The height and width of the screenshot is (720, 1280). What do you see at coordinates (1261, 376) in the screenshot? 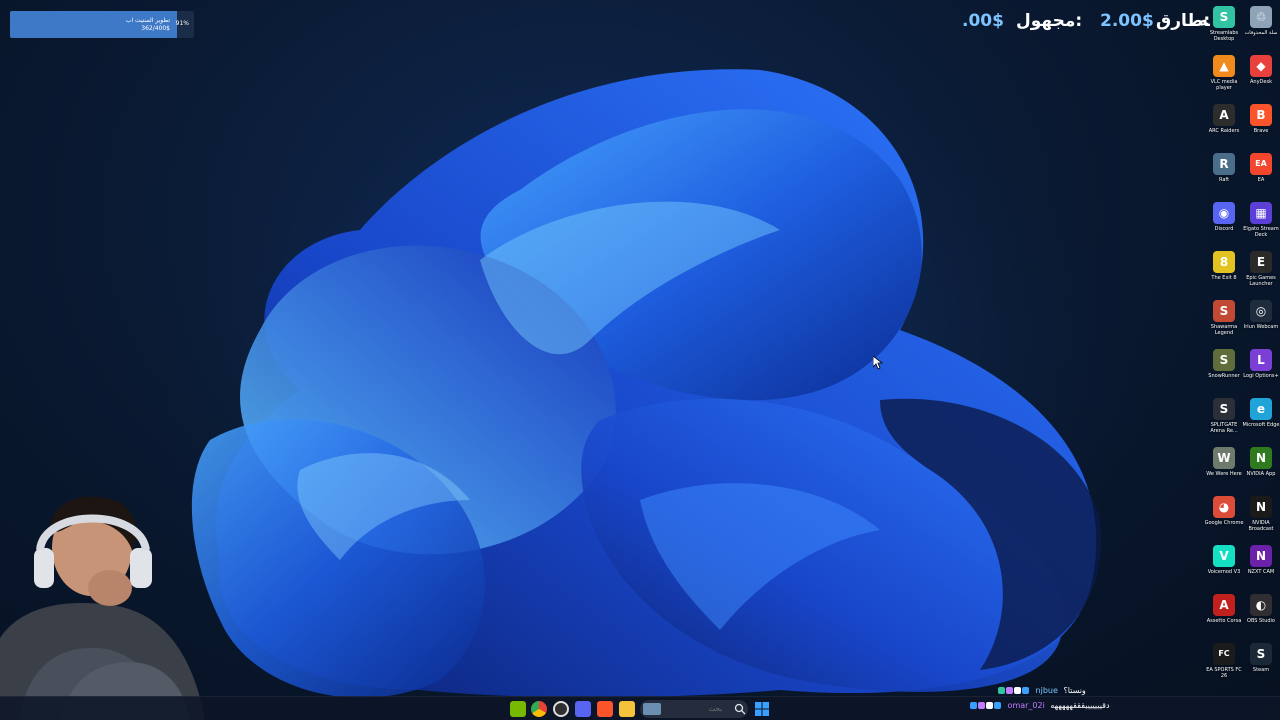
I see `desktop-icon-label: Logi Options+` at bounding box center [1261, 376].